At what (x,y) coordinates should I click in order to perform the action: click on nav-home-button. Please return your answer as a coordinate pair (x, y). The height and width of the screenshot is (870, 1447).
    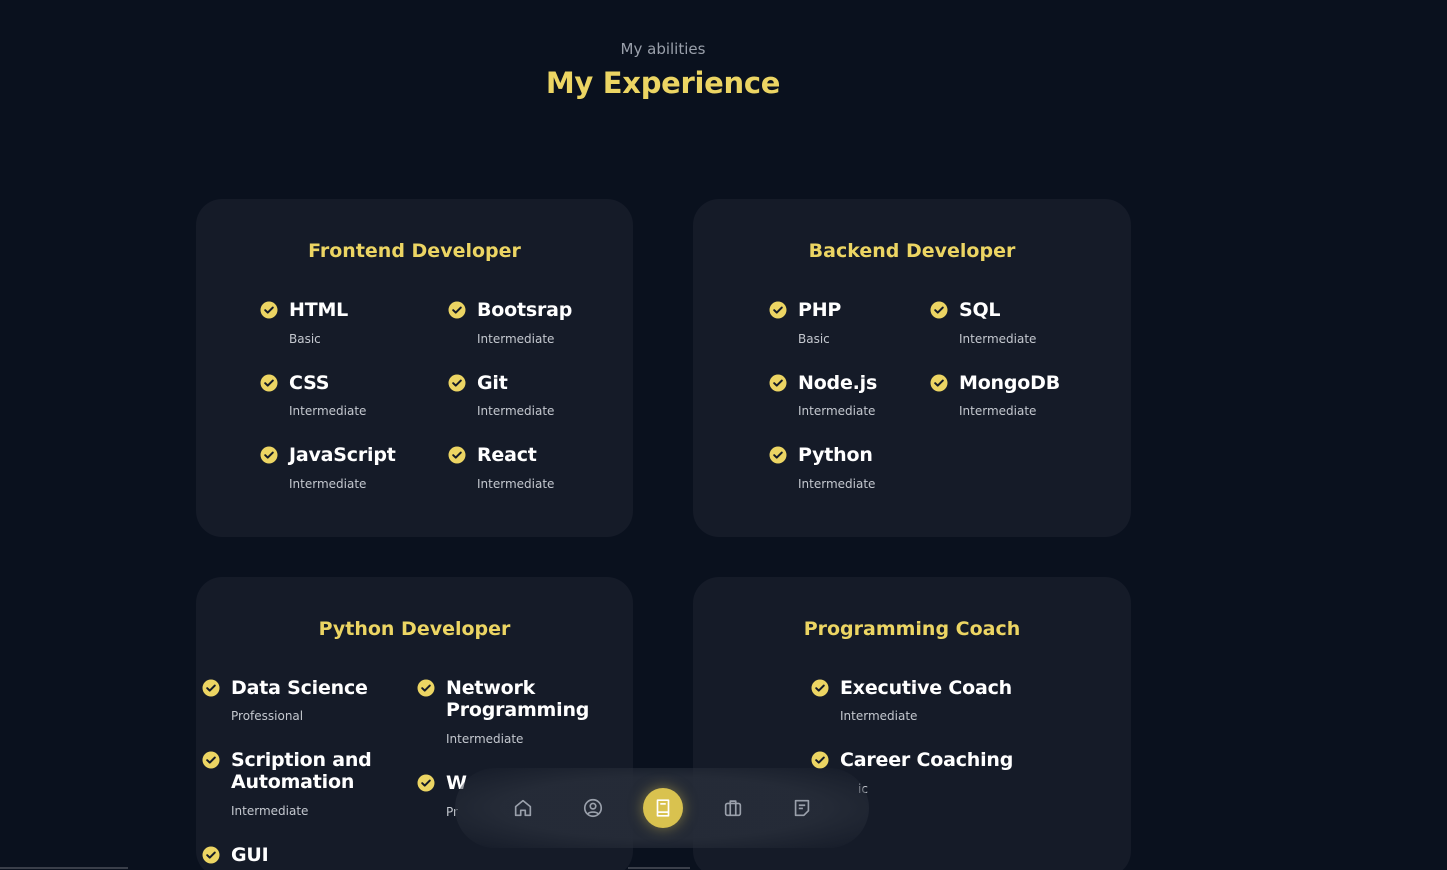
    Looking at the image, I should click on (523, 808).